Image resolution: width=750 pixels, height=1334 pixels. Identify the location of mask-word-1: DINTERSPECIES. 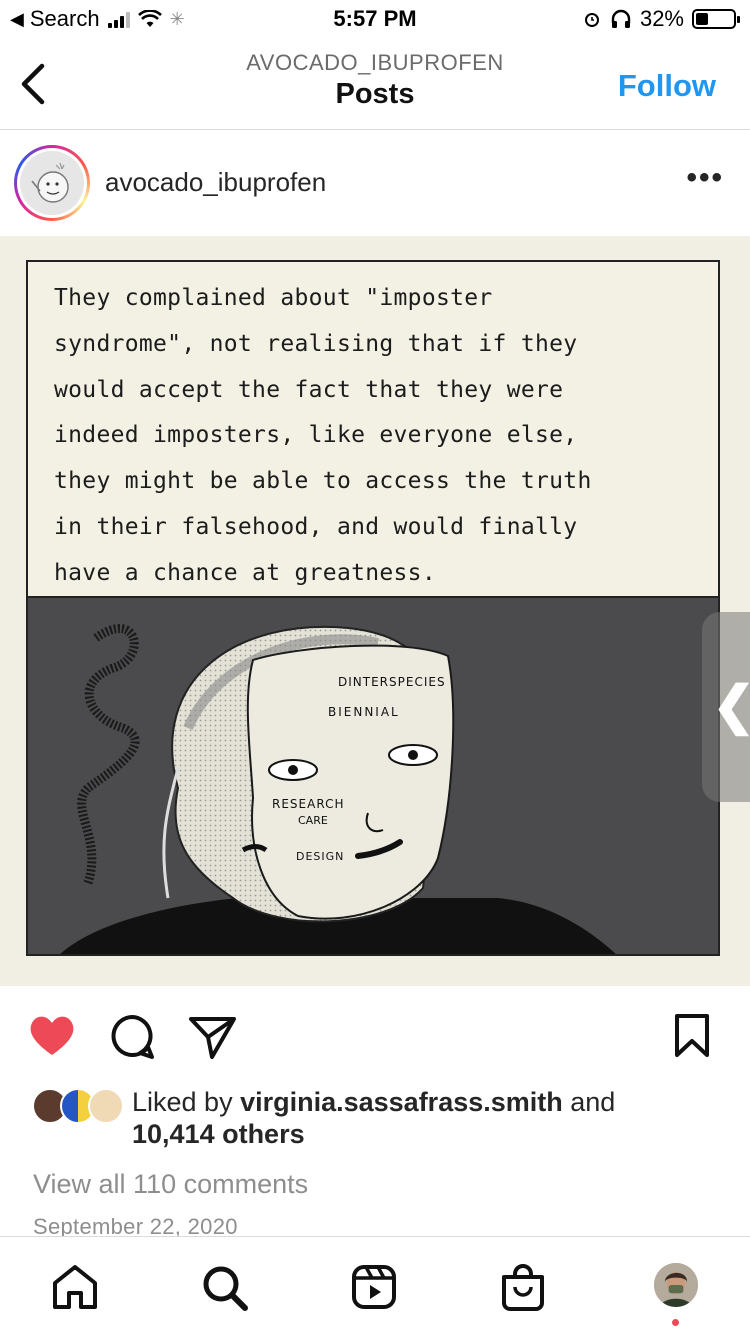
(392, 682).